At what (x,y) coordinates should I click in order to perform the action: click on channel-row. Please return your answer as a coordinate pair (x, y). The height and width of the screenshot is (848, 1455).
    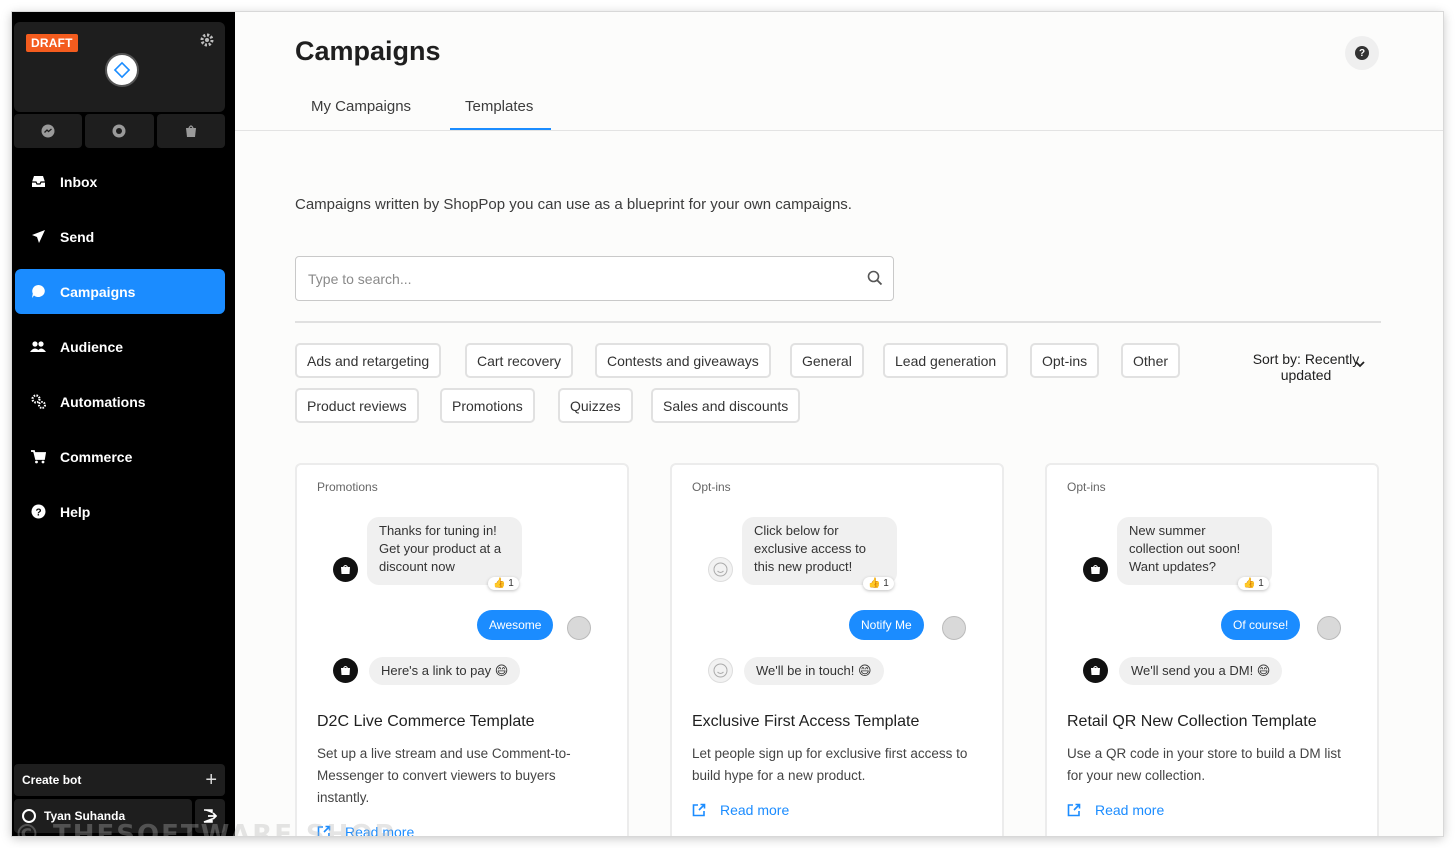
    Looking at the image, I should click on (119, 131).